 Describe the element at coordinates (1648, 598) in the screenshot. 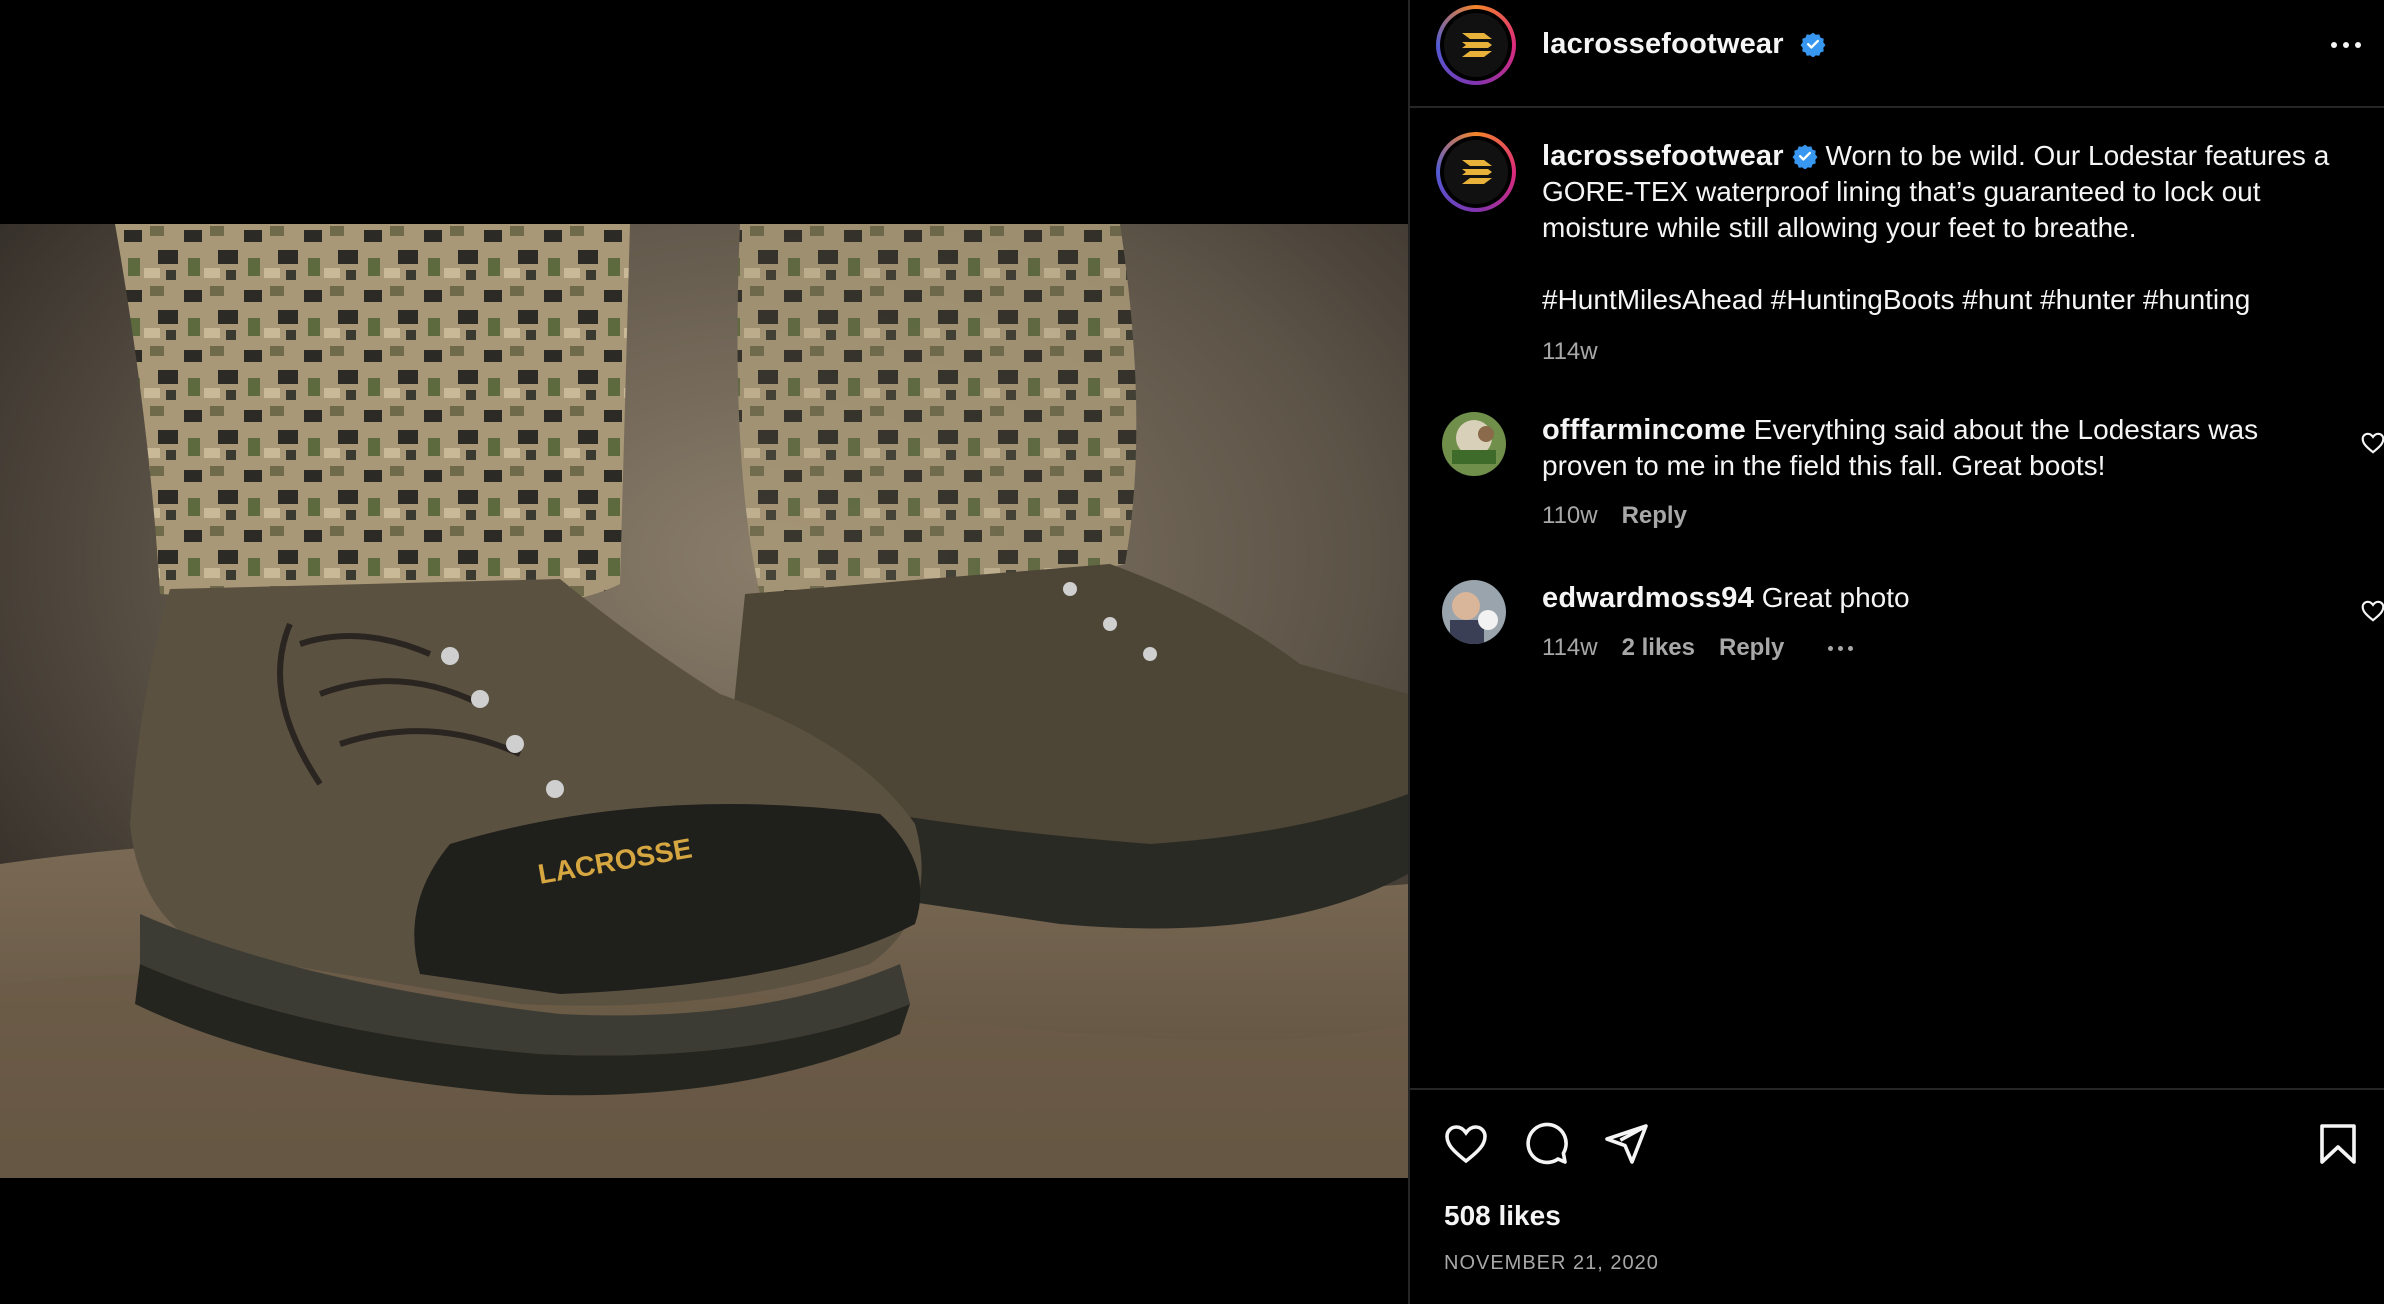

I see `comment-username: edwardmoss94` at that location.